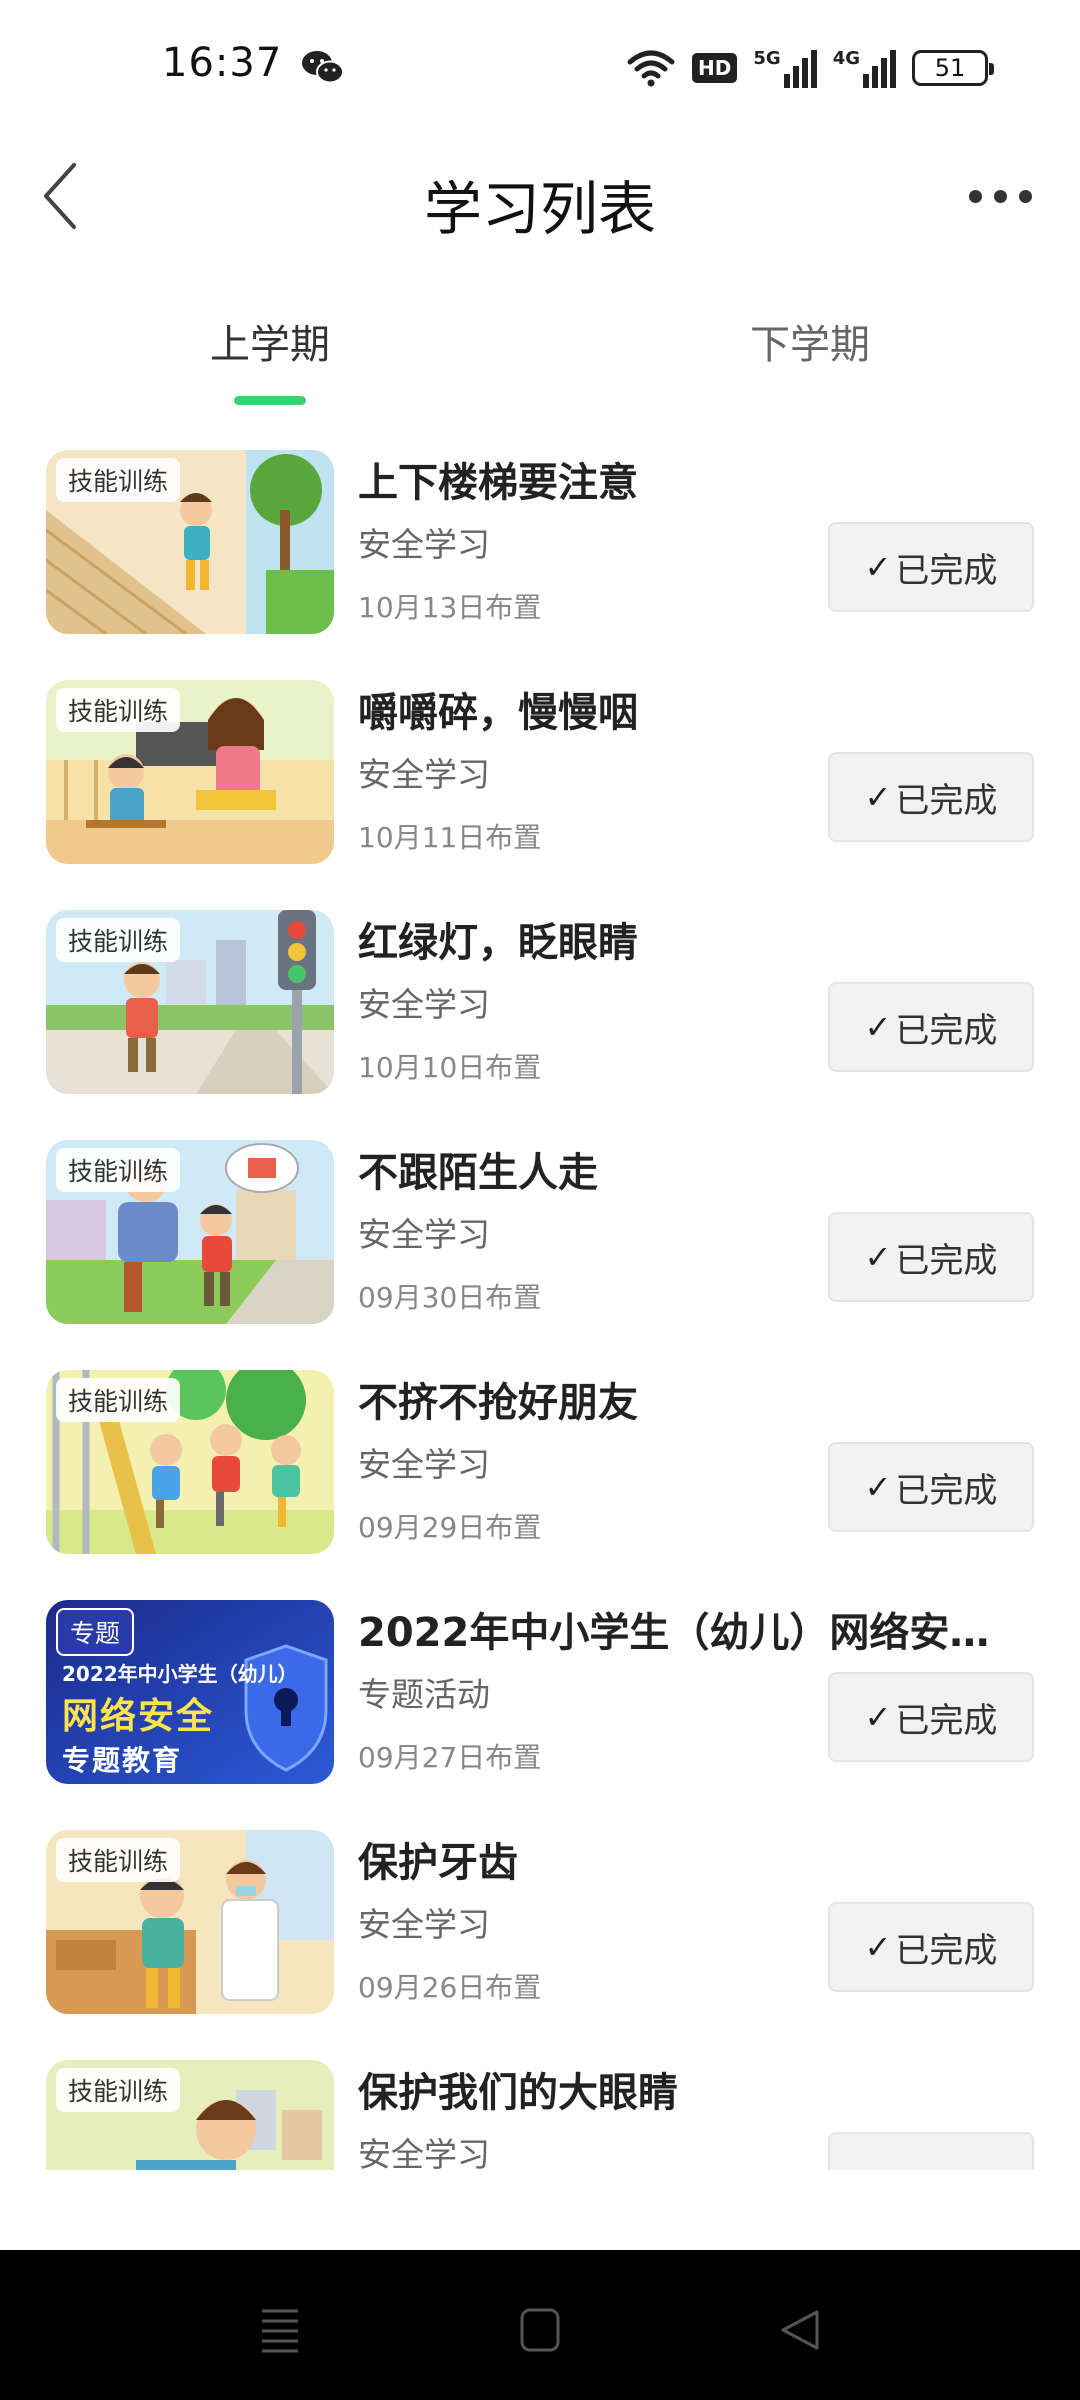  What do you see at coordinates (180, 1719) in the screenshot?
I see `thumbnail-banner-text: 2022年中小学生（幼儿） 网络安全 专题教育` at bounding box center [180, 1719].